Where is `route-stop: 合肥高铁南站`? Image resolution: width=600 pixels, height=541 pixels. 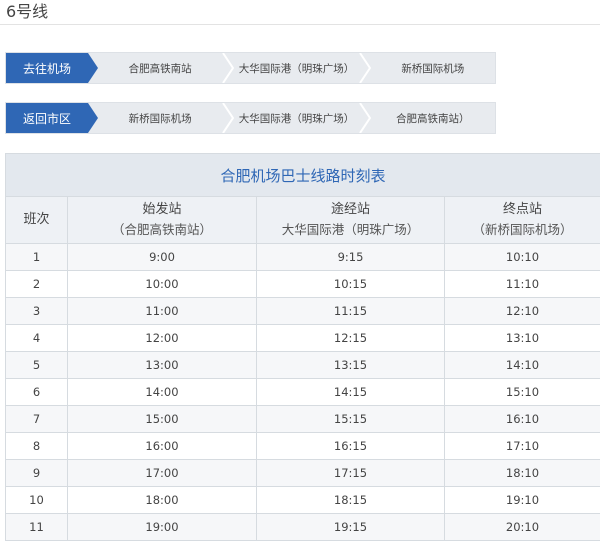 route-stop: 合肥高铁南站 is located at coordinates (160, 68).